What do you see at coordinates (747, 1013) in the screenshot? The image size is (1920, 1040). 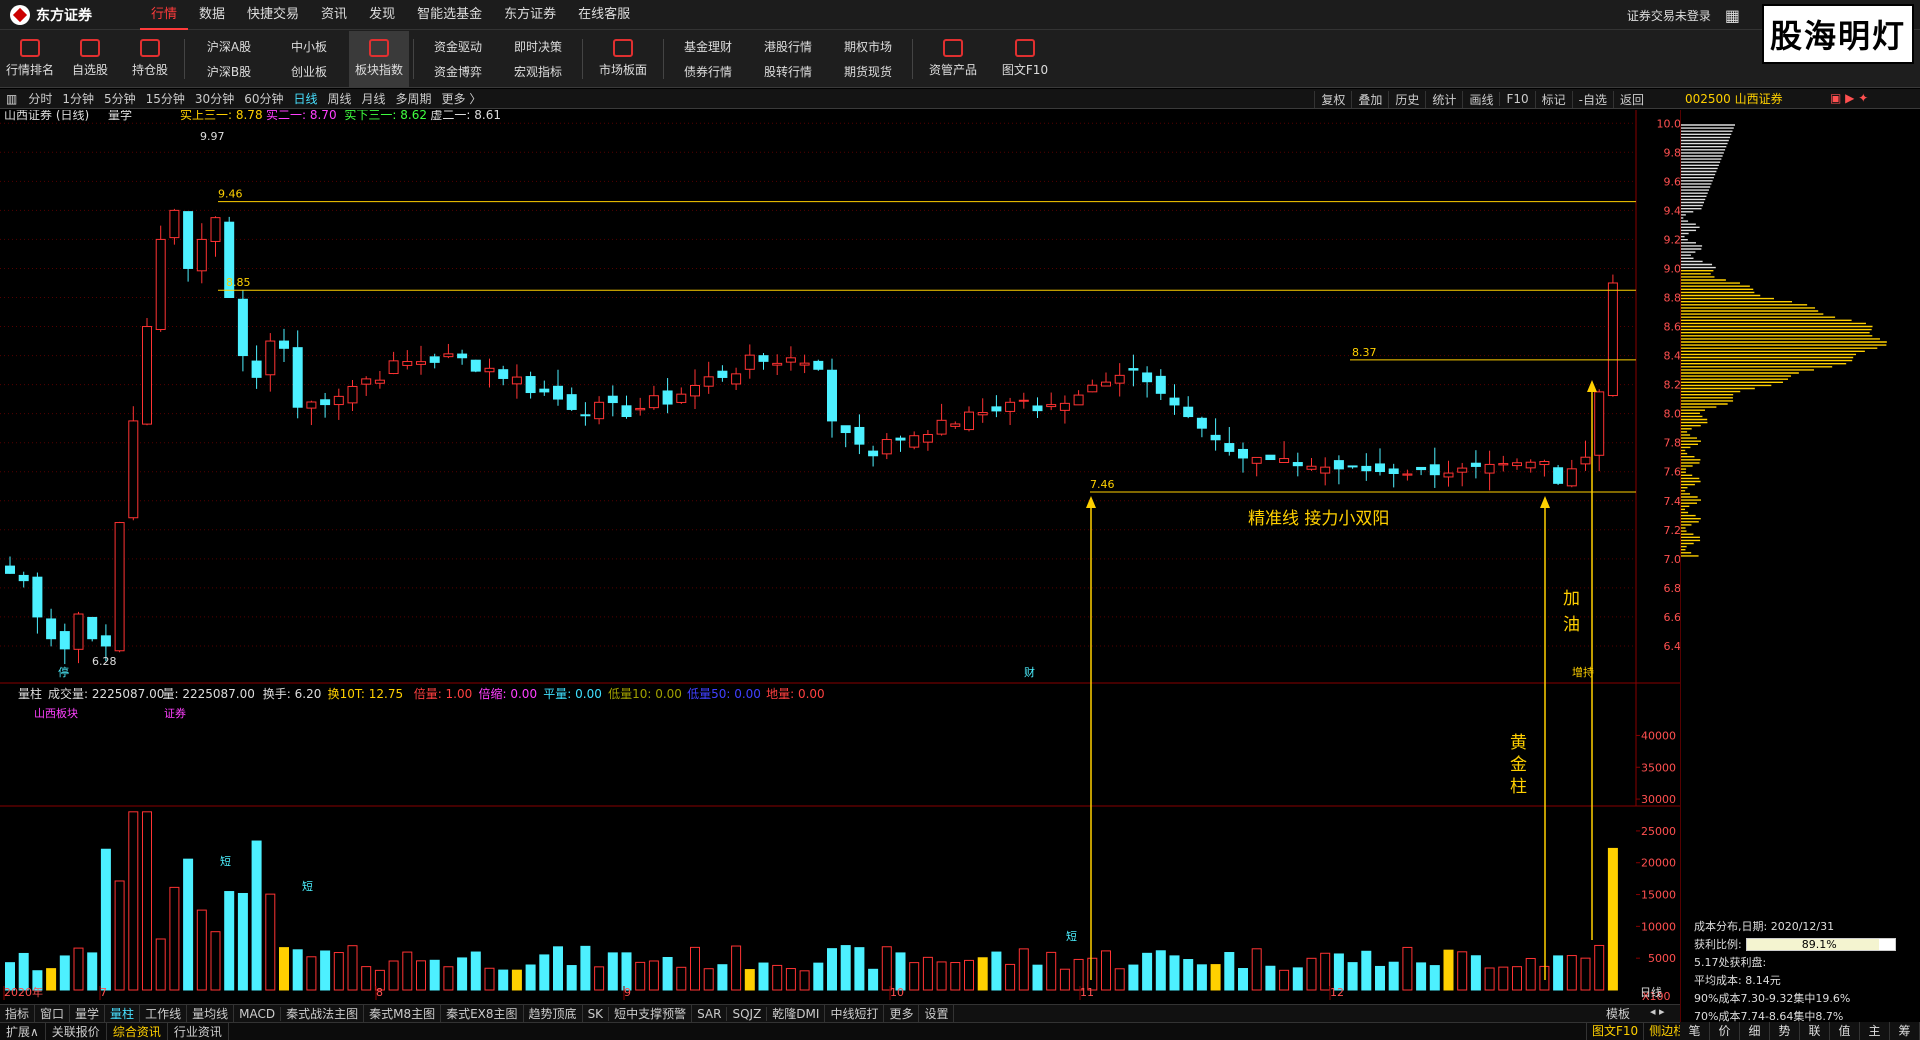 I see `indicator-tab: SQJZ` at bounding box center [747, 1013].